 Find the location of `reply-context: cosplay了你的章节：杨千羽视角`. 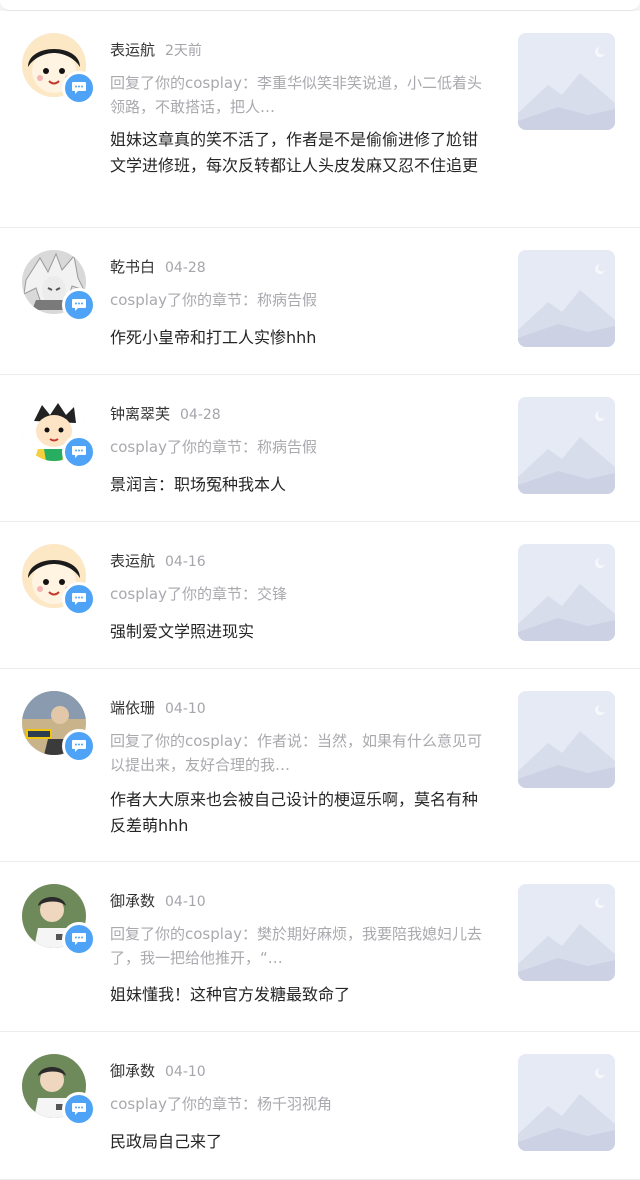

reply-context: cosplay了你的章节：杨千羽视角 is located at coordinates (296, 1104).